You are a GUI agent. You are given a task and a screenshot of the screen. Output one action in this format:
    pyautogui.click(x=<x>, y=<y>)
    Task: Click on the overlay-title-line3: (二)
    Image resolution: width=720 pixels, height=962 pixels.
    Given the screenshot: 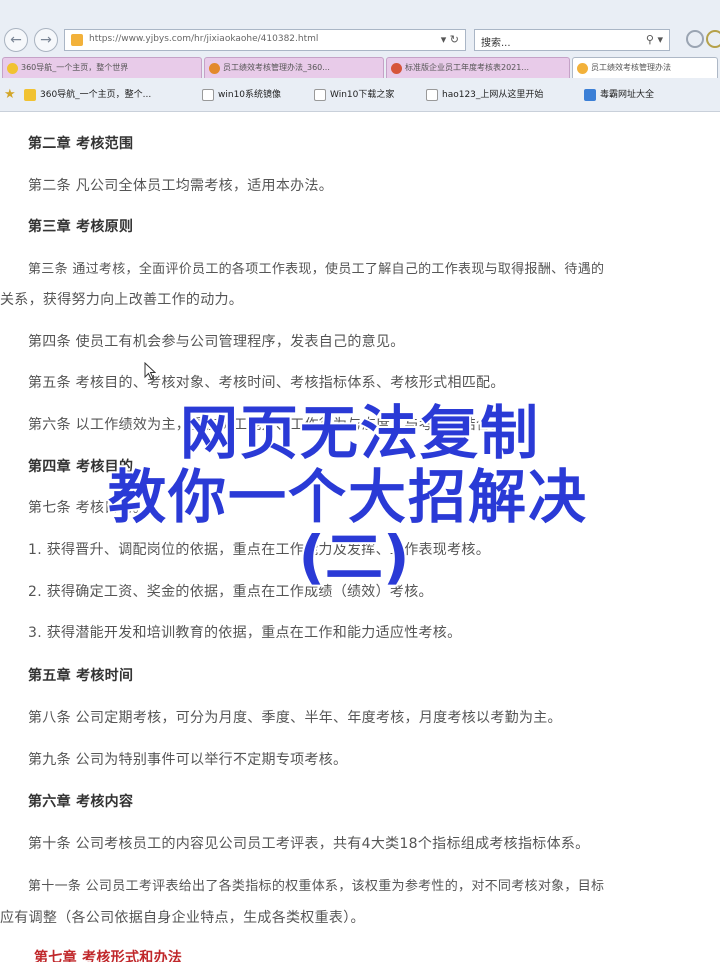 What is the action you would take?
    pyautogui.click(x=353, y=557)
    